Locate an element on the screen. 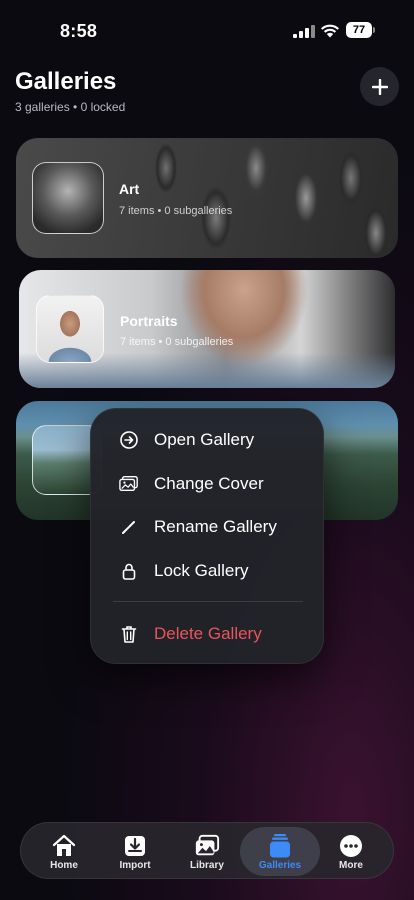 This screenshot has width=414, height=900. tab-label: More is located at coordinates (351, 865).